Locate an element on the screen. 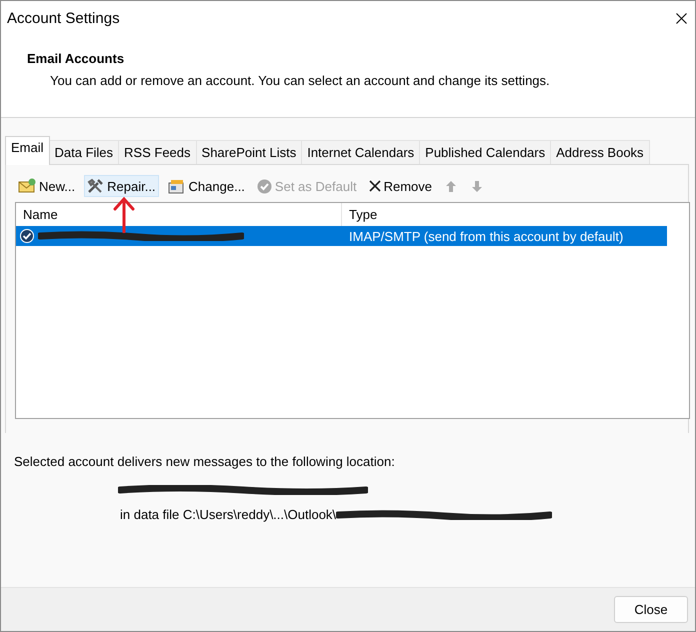 This screenshot has width=696, height=632. check-circle-icon is located at coordinates (264, 186).